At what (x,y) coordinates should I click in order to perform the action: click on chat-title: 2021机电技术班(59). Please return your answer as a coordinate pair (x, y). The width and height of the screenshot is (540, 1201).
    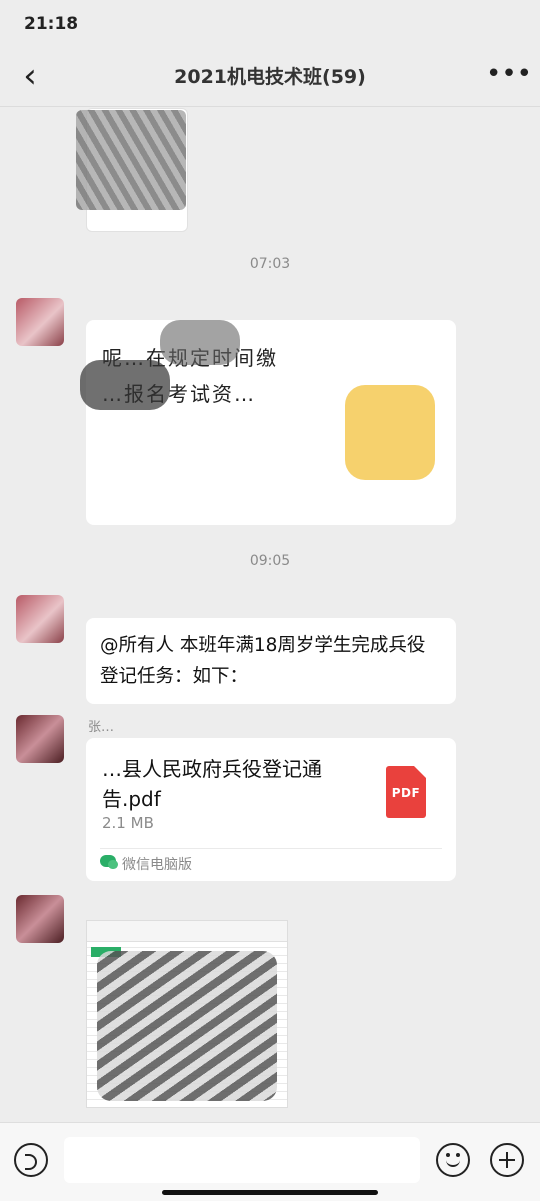
    Looking at the image, I should click on (270, 77).